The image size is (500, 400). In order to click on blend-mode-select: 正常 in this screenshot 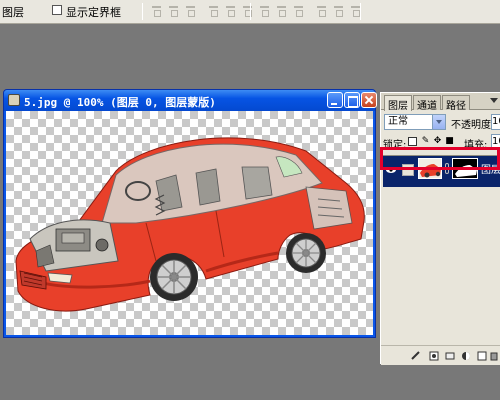, I will do `click(415, 122)`.